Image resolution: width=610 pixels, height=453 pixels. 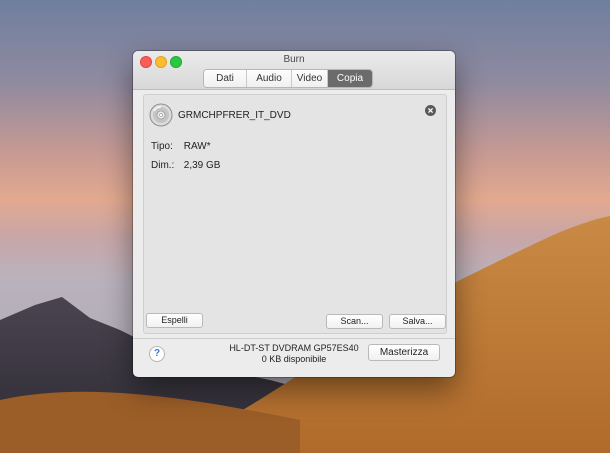 I want to click on disc-icon, so click(x=161, y=115).